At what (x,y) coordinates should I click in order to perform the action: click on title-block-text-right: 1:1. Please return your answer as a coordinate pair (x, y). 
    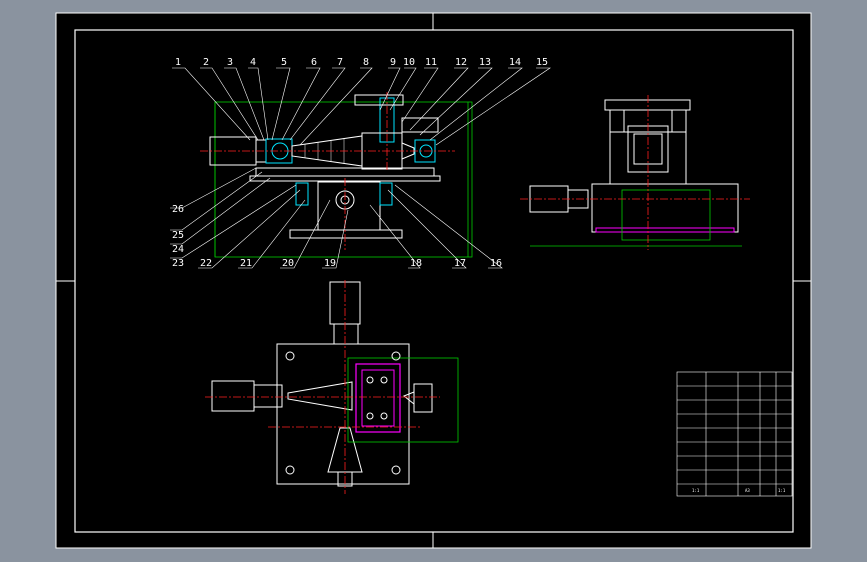
    Looking at the image, I should click on (782, 490).